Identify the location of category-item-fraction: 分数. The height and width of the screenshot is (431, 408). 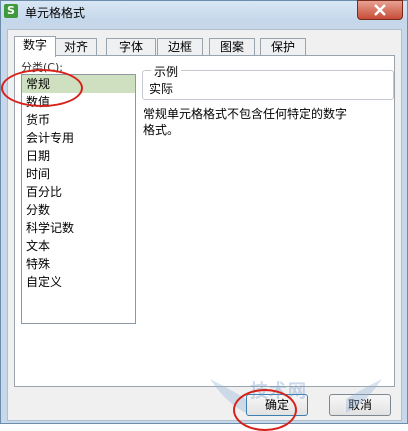
(78, 210).